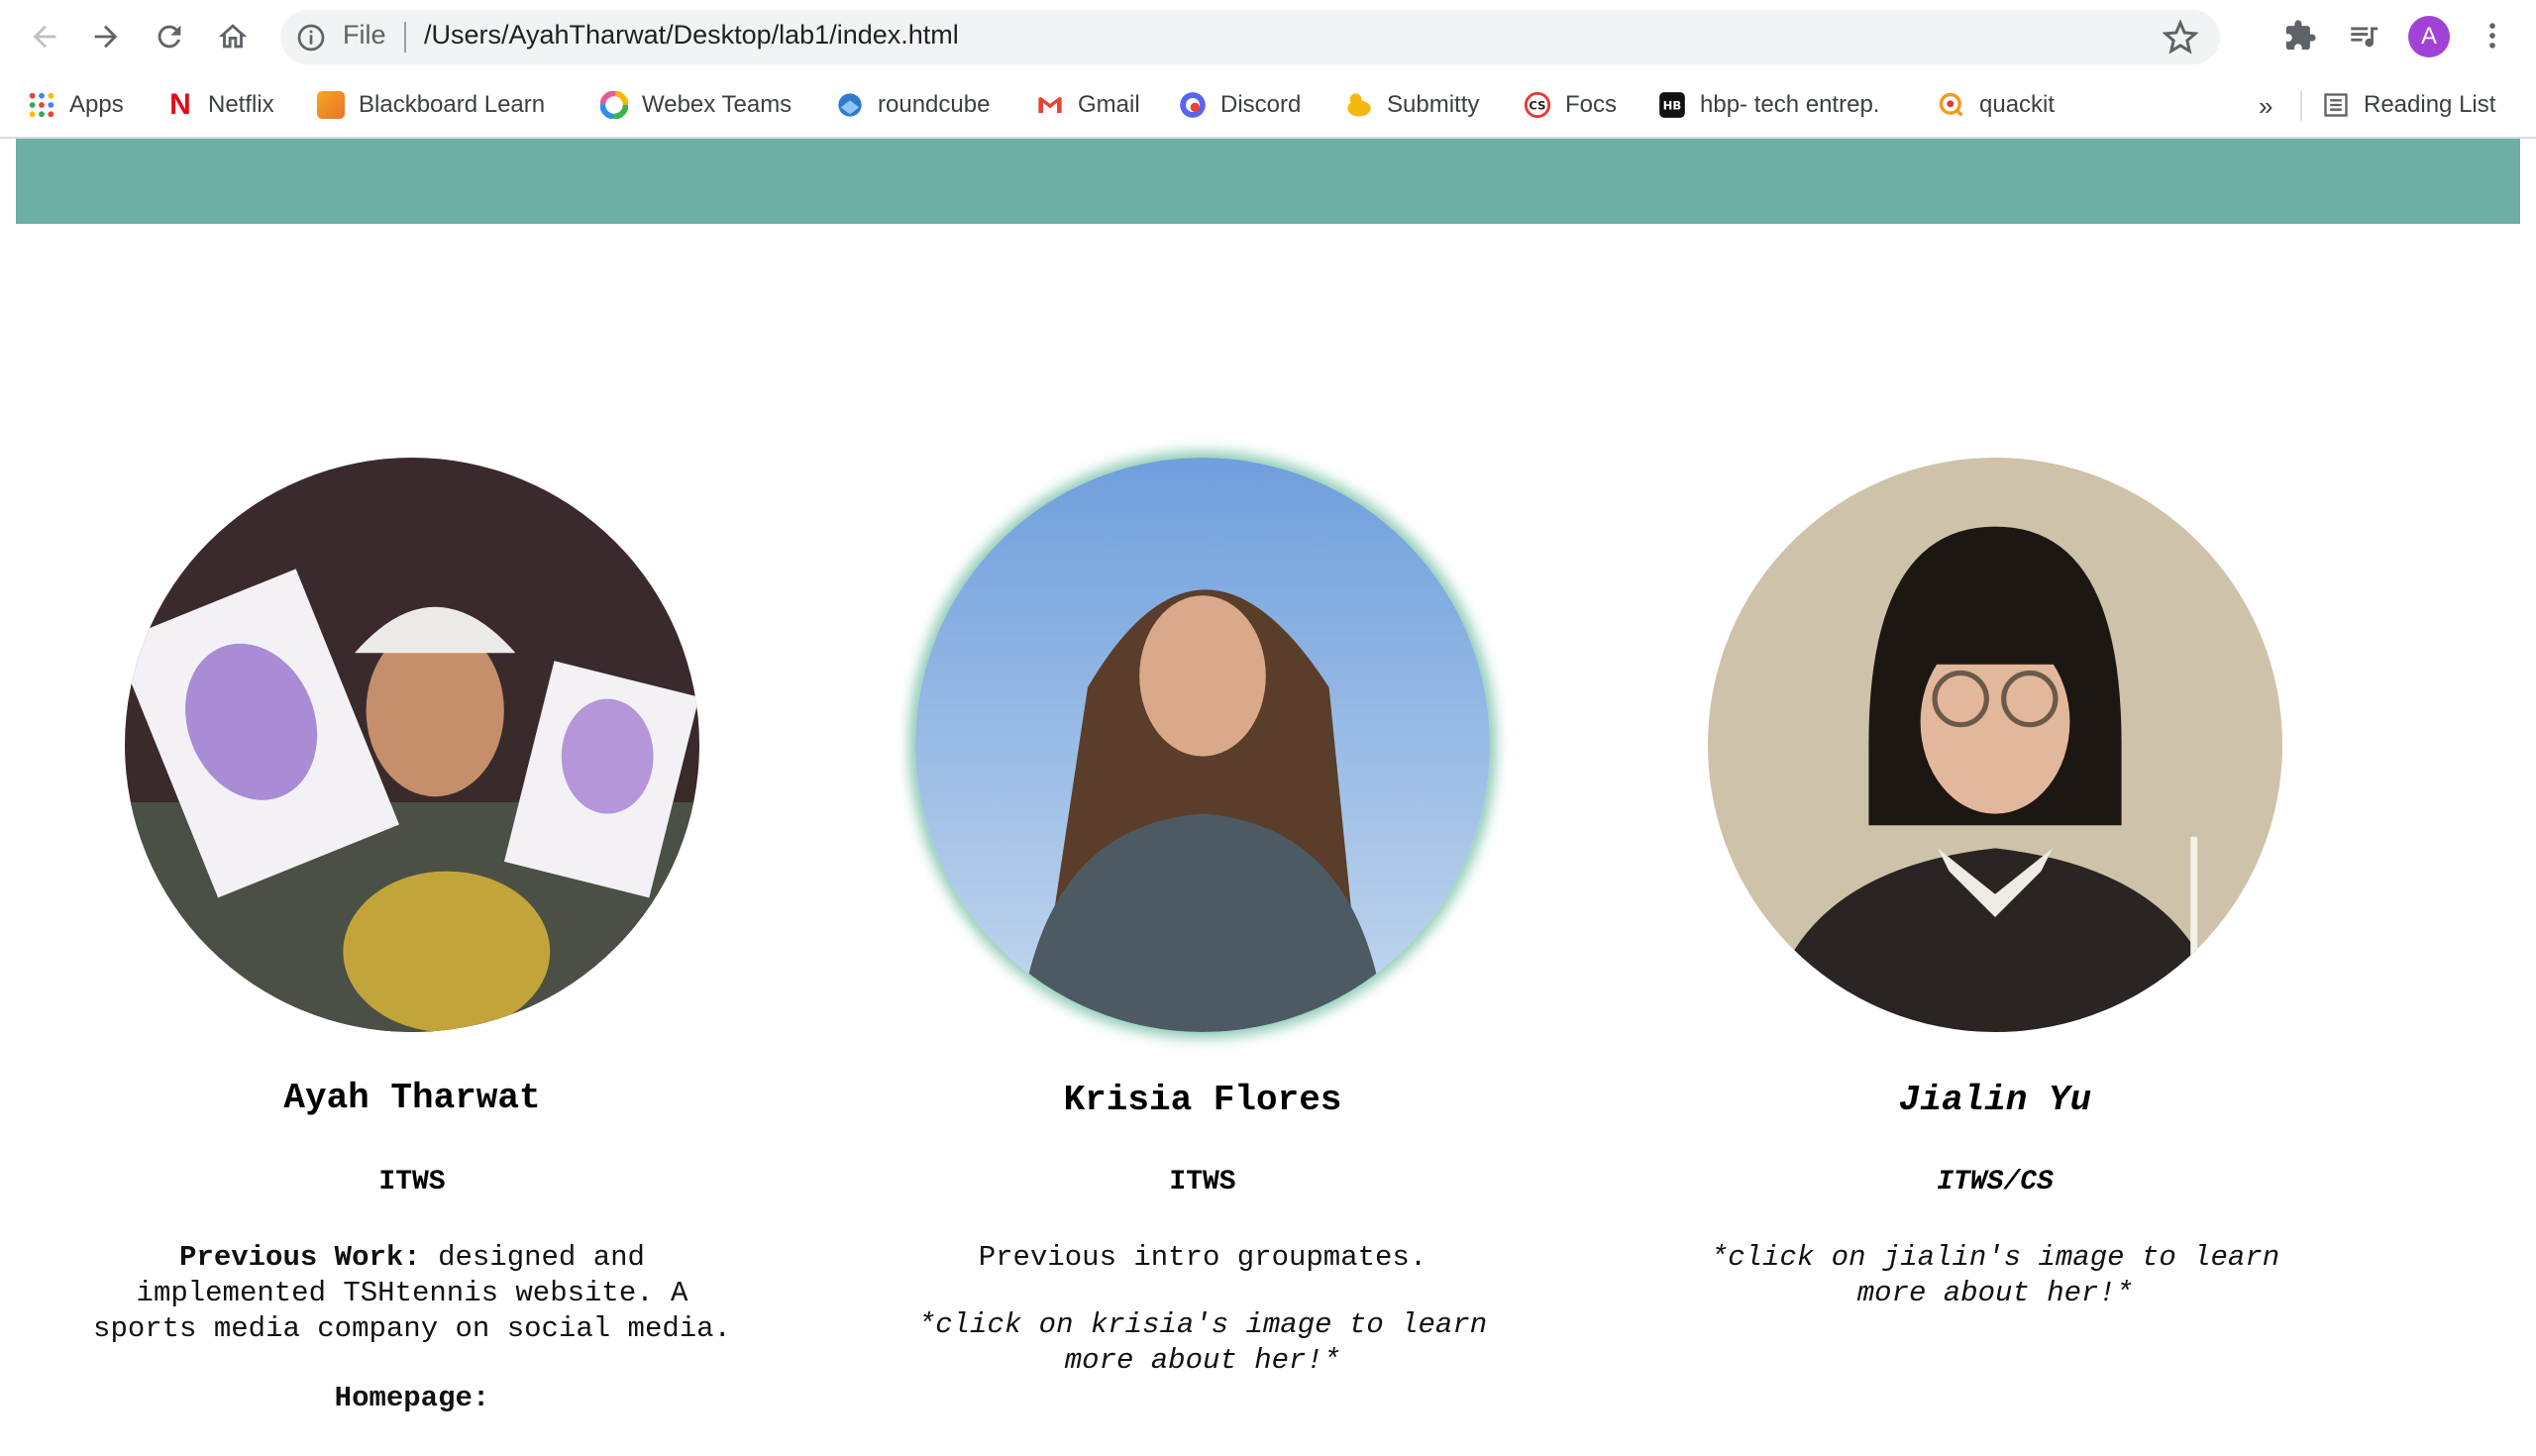  I want to click on bookmark-label: Submitty, so click(1433, 104).